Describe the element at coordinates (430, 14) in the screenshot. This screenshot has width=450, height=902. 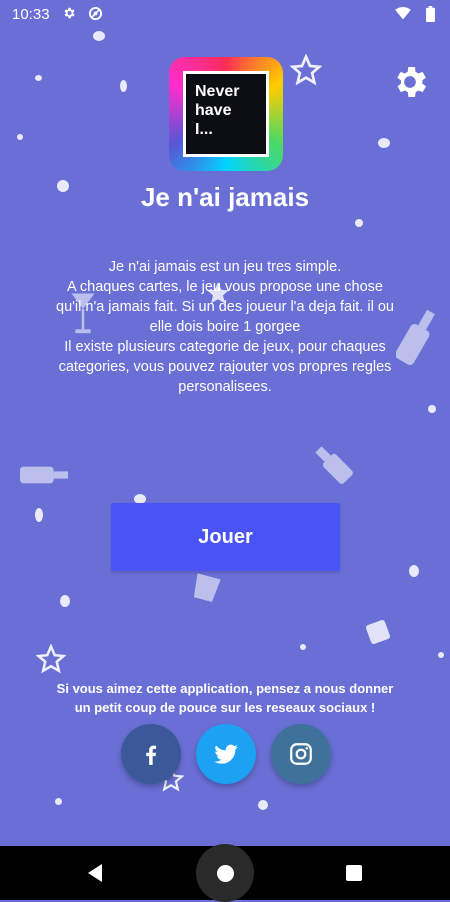
I see `battery-icon` at that location.